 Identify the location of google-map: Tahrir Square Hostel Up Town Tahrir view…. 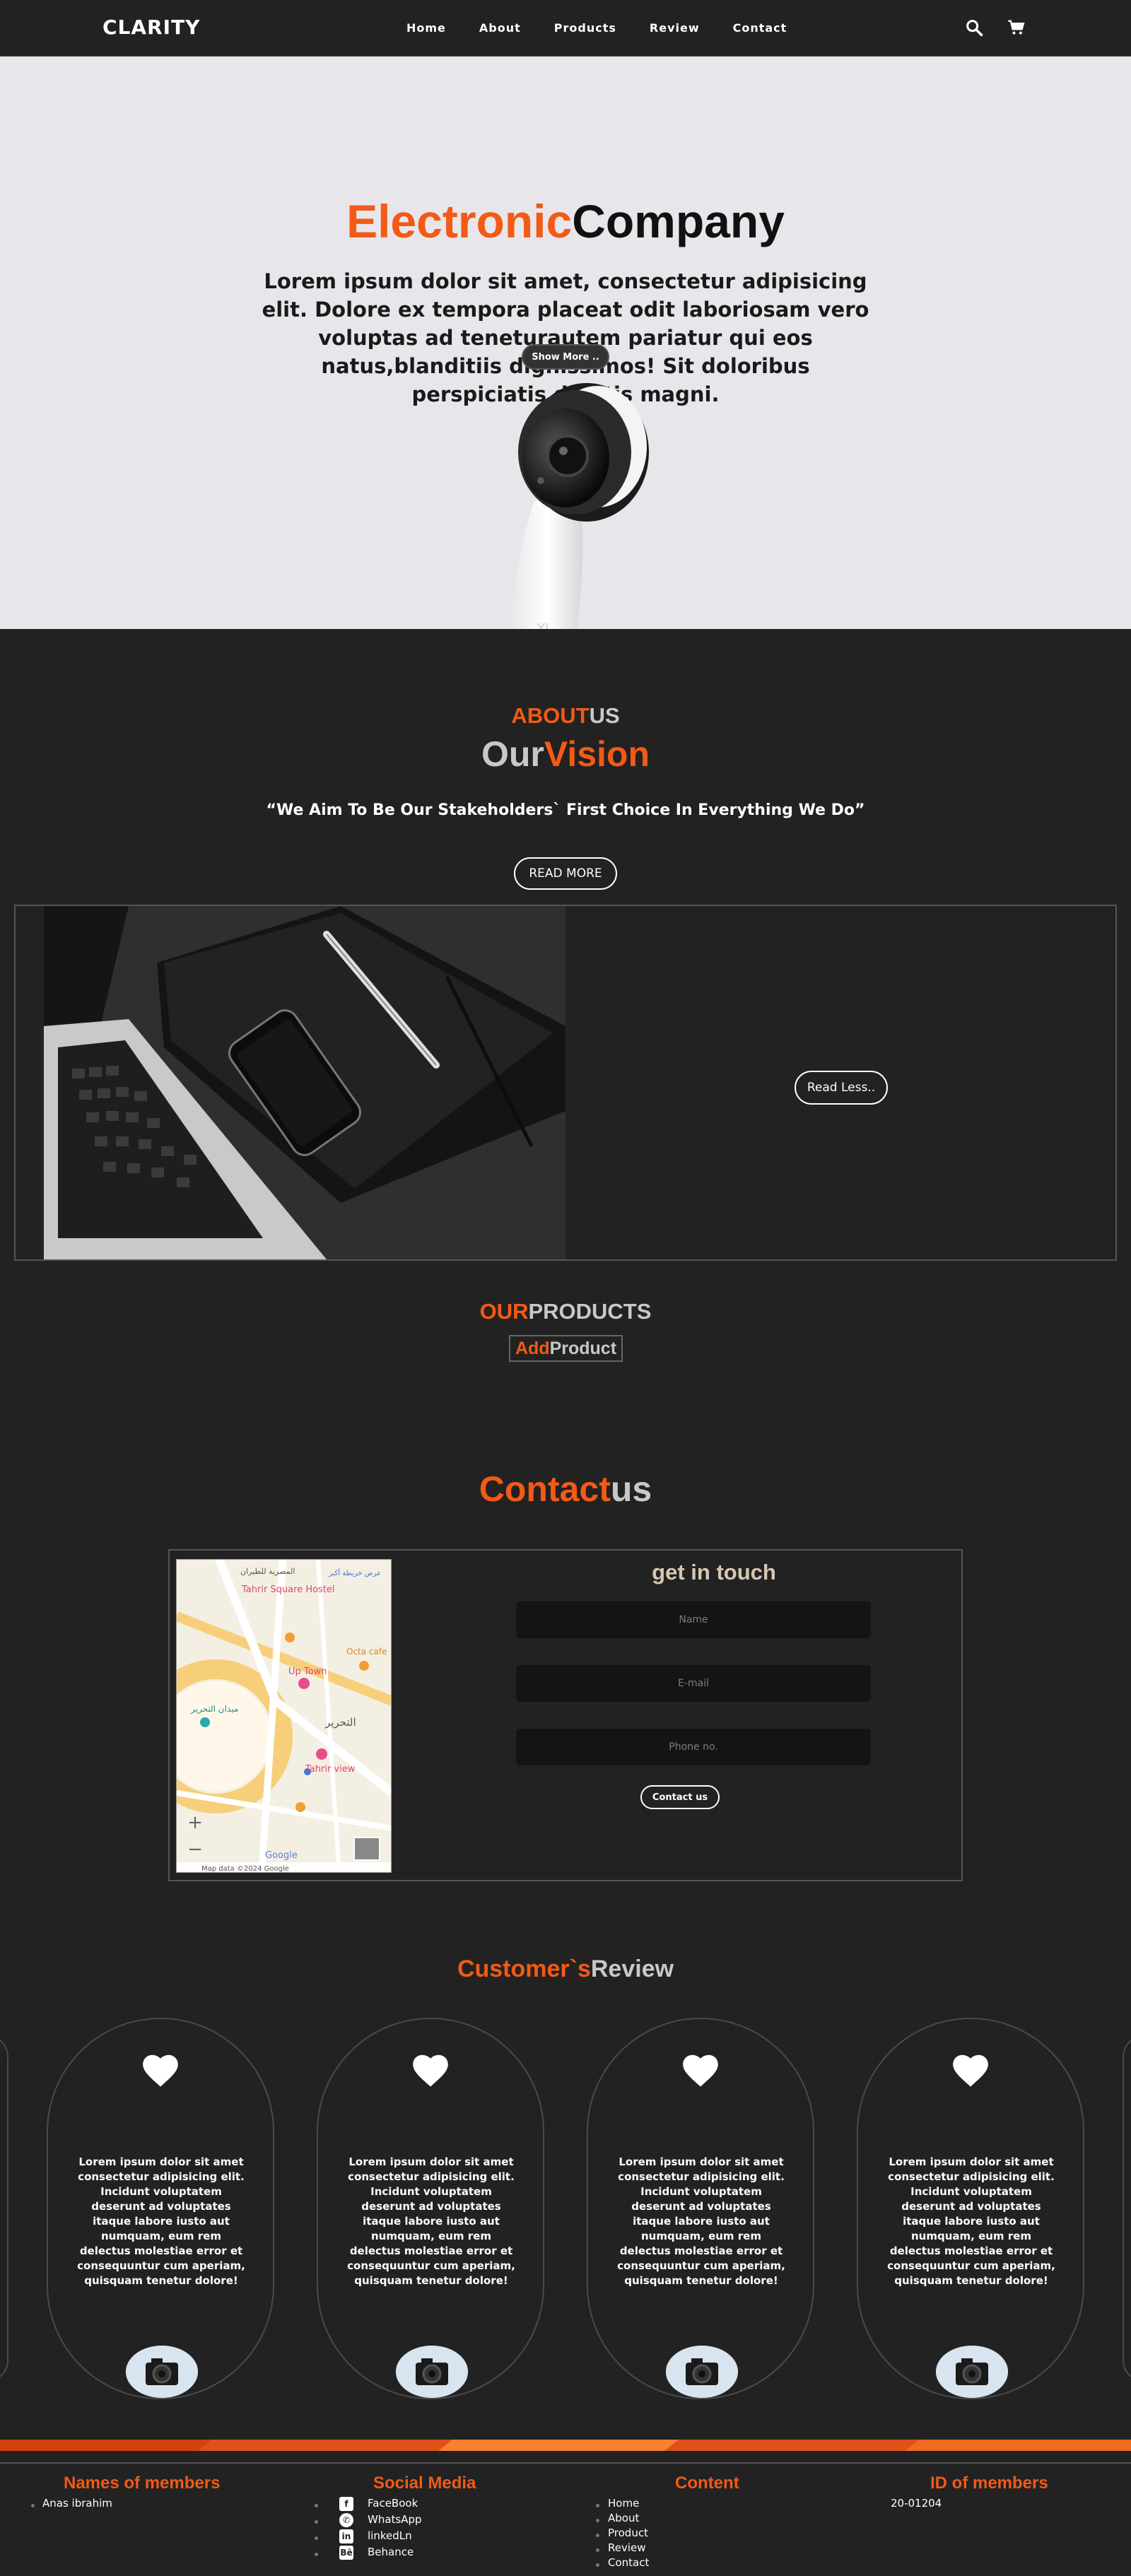
(284, 1716).